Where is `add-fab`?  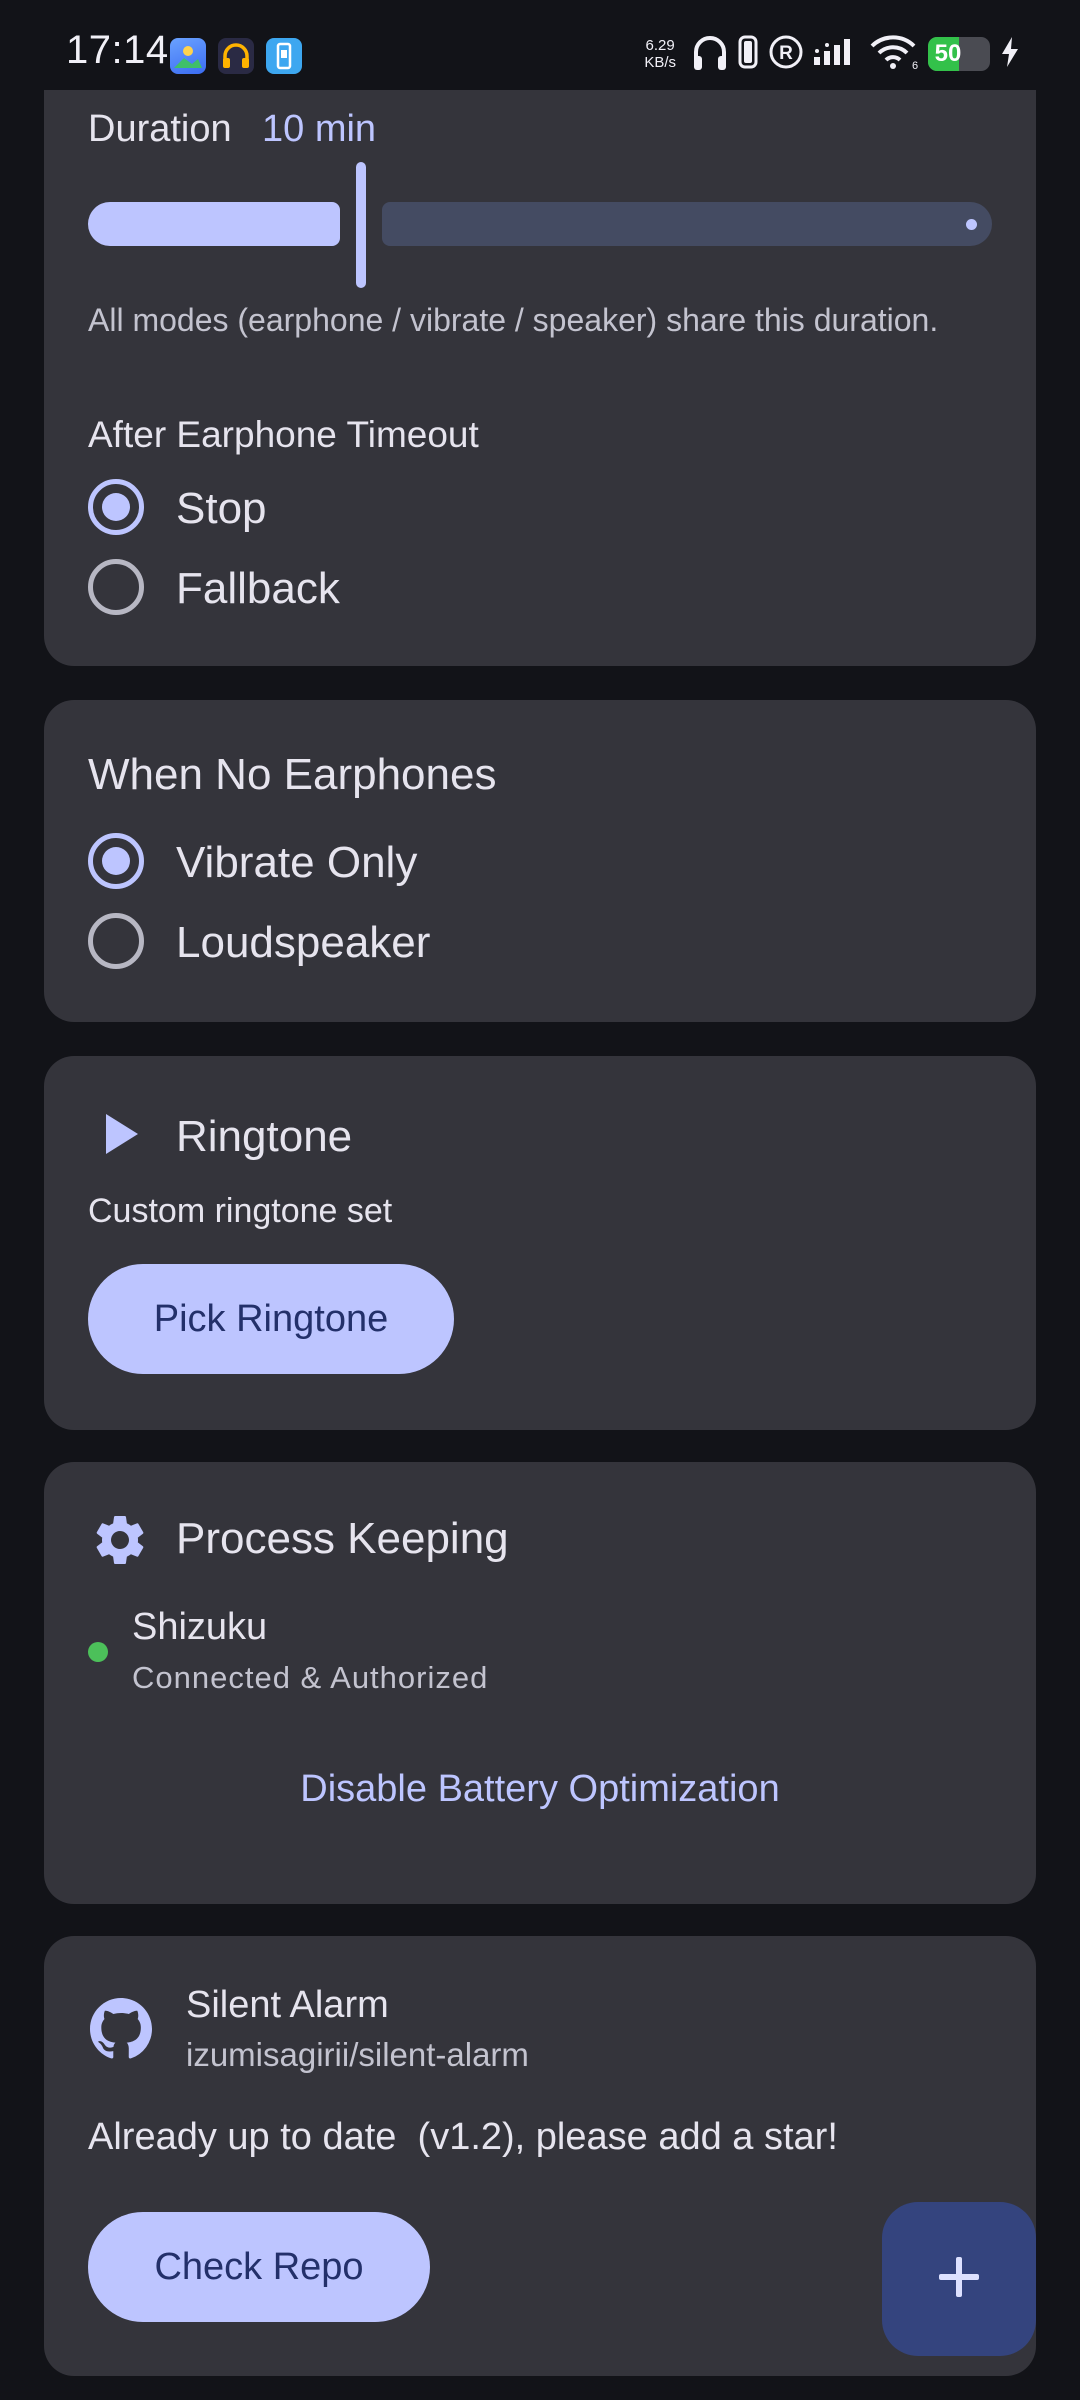 add-fab is located at coordinates (959, 2279).